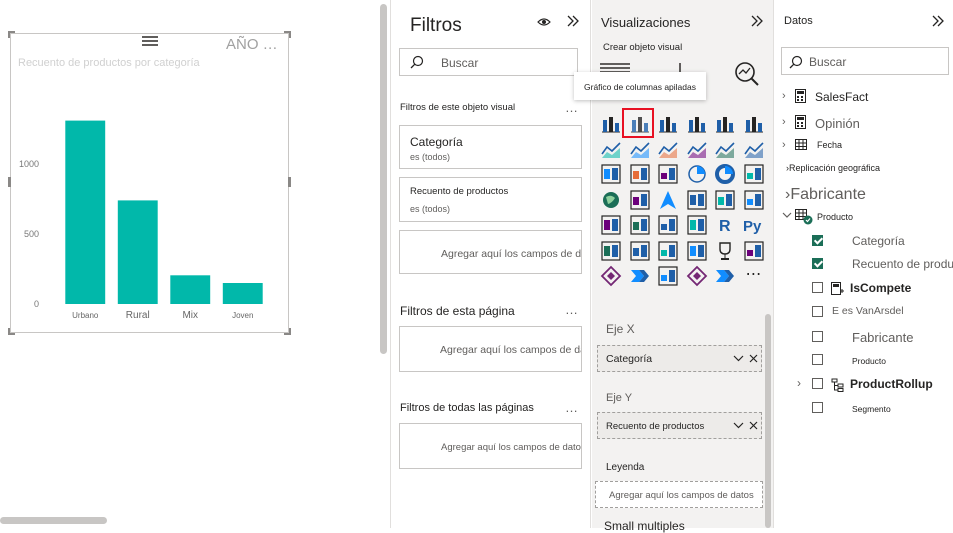 The height and width of the screenshot is (533, 953). What do you see at coordinates (644, 526) in the screenshot?
I see `small-multiples-label: Small multiples` at bounding box center [644, 526].